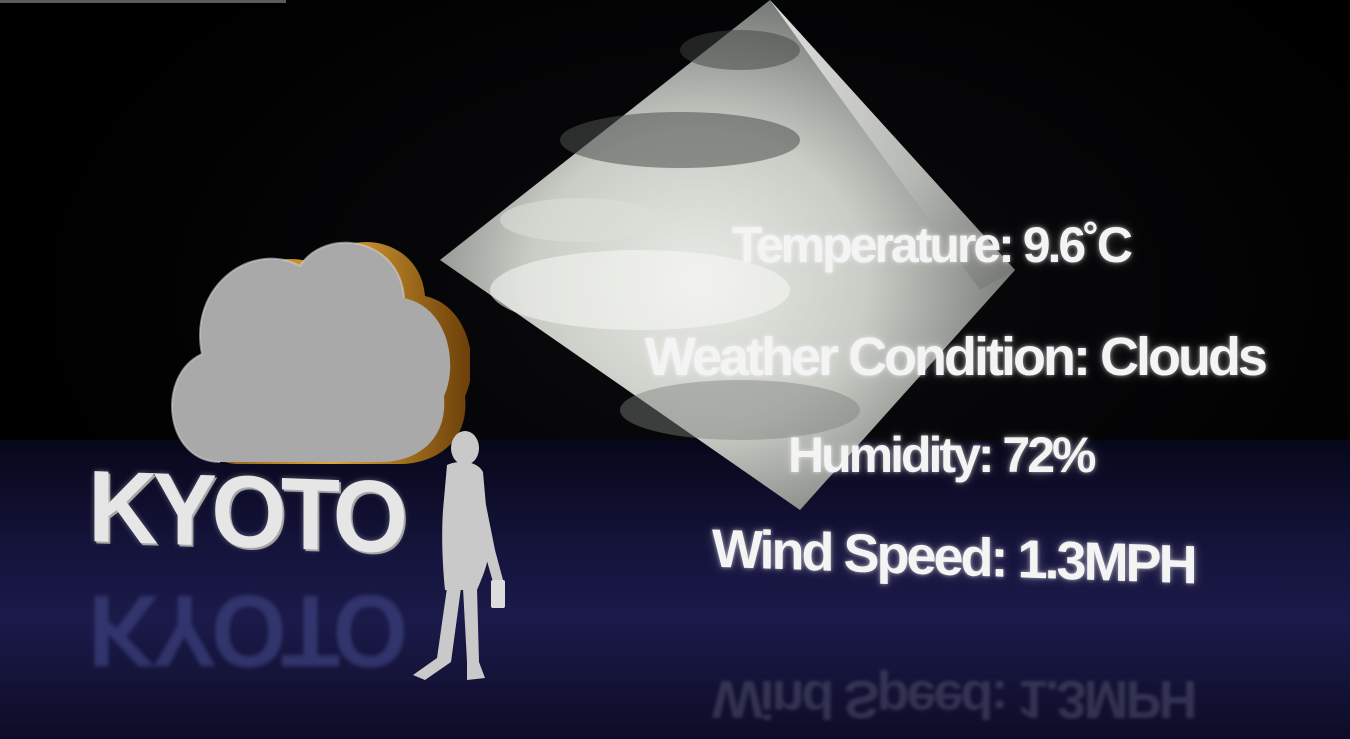  Describe the element at coordinates (953, 699) in the screenshot. I see `wind-speed-reflection: Wind Speed: 1.3MPH` at that location.